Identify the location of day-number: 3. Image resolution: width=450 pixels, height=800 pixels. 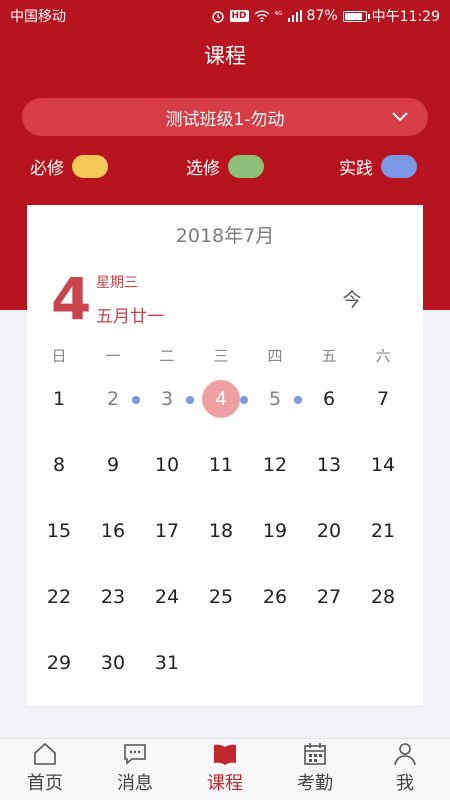
(167, 399).